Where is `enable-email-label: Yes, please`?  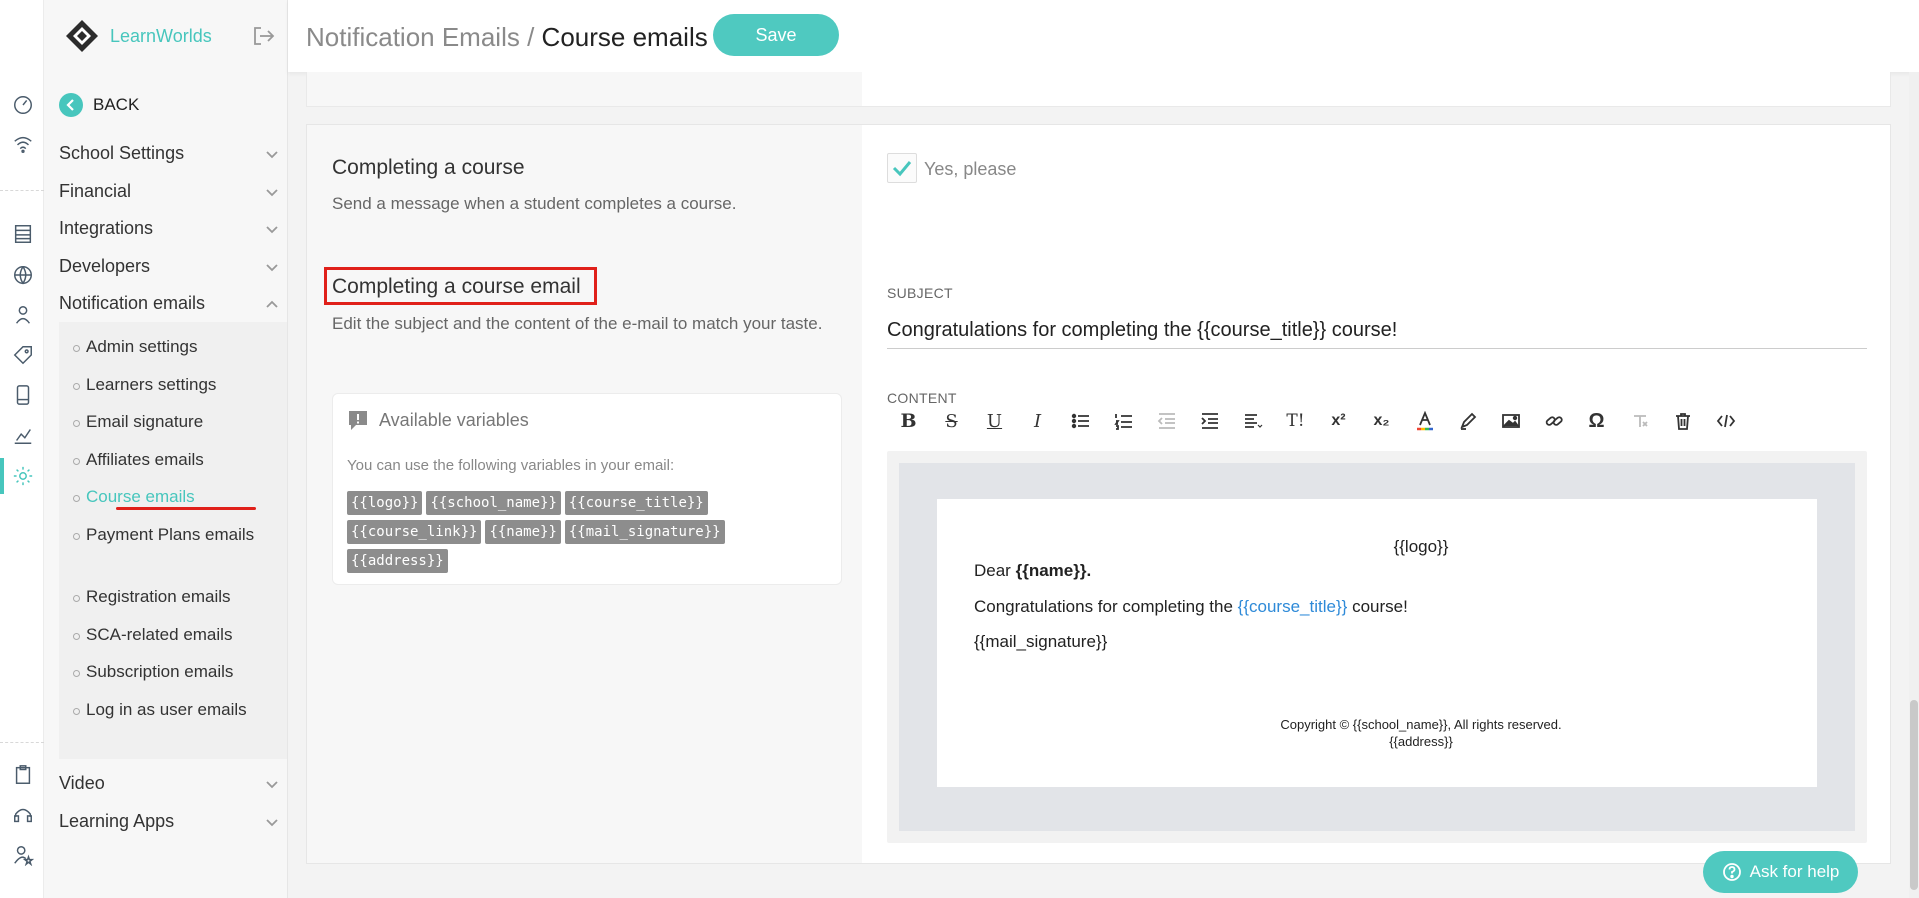 enable-email-label: Yes, please is located at coordinates (970, 169).